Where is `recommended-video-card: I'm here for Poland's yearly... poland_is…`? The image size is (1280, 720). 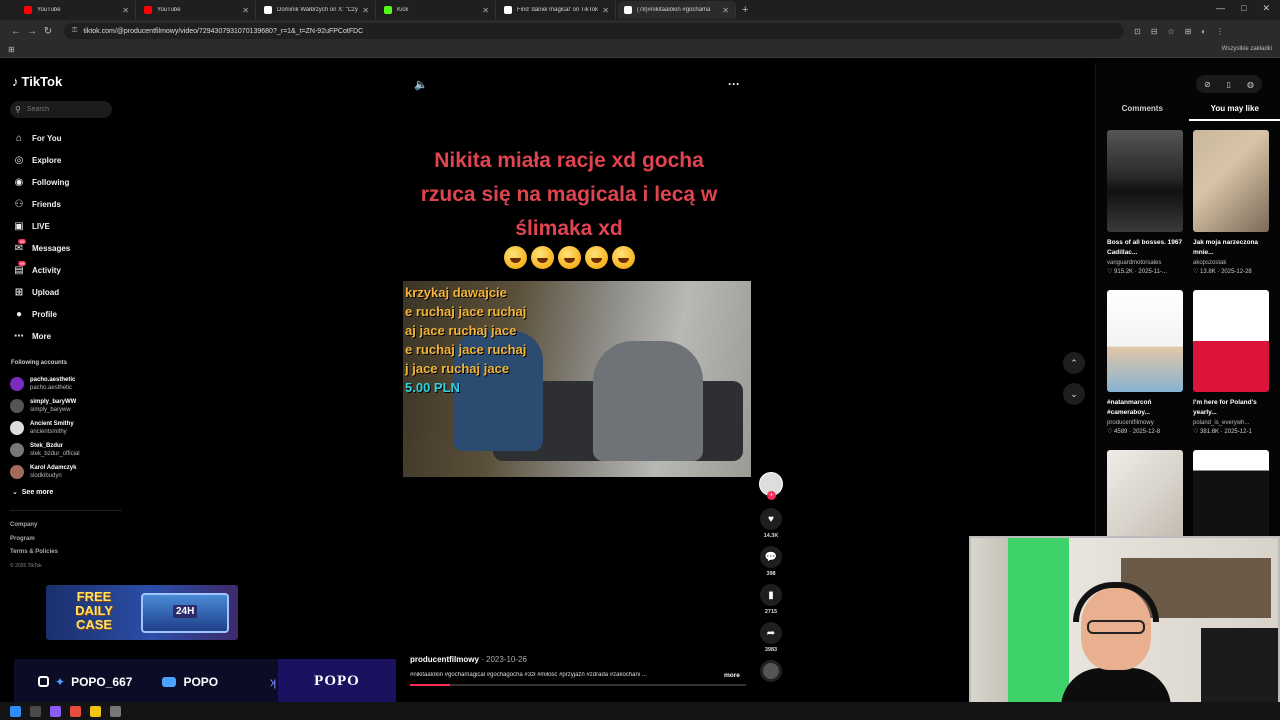
recommended-video-card: I'm here for Poland's yearly... poland_is… is located at coordinates (1231, 362).